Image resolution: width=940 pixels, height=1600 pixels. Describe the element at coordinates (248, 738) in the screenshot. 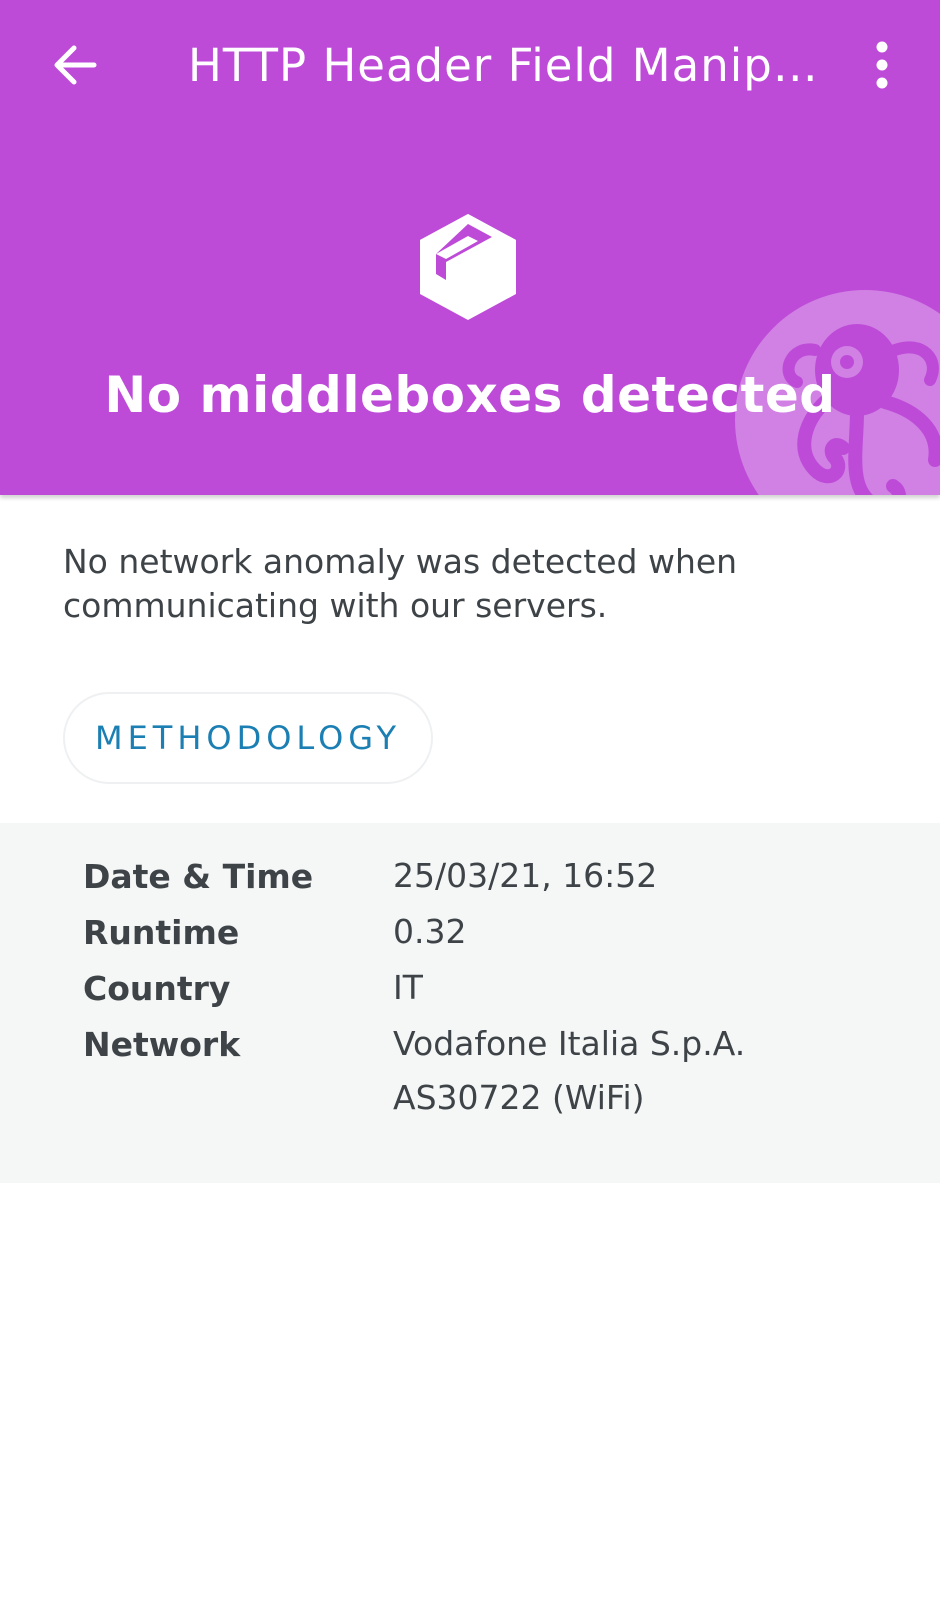

I see `methodology-button: METHODOLOGY` at that location.